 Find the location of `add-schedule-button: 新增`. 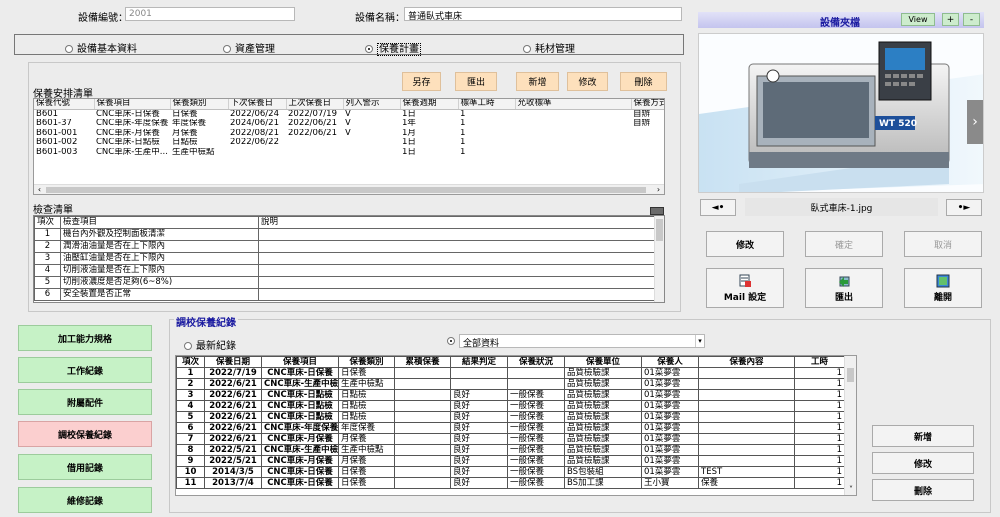

add-schedule-button: 新增 is located at coordinates (537, 81).